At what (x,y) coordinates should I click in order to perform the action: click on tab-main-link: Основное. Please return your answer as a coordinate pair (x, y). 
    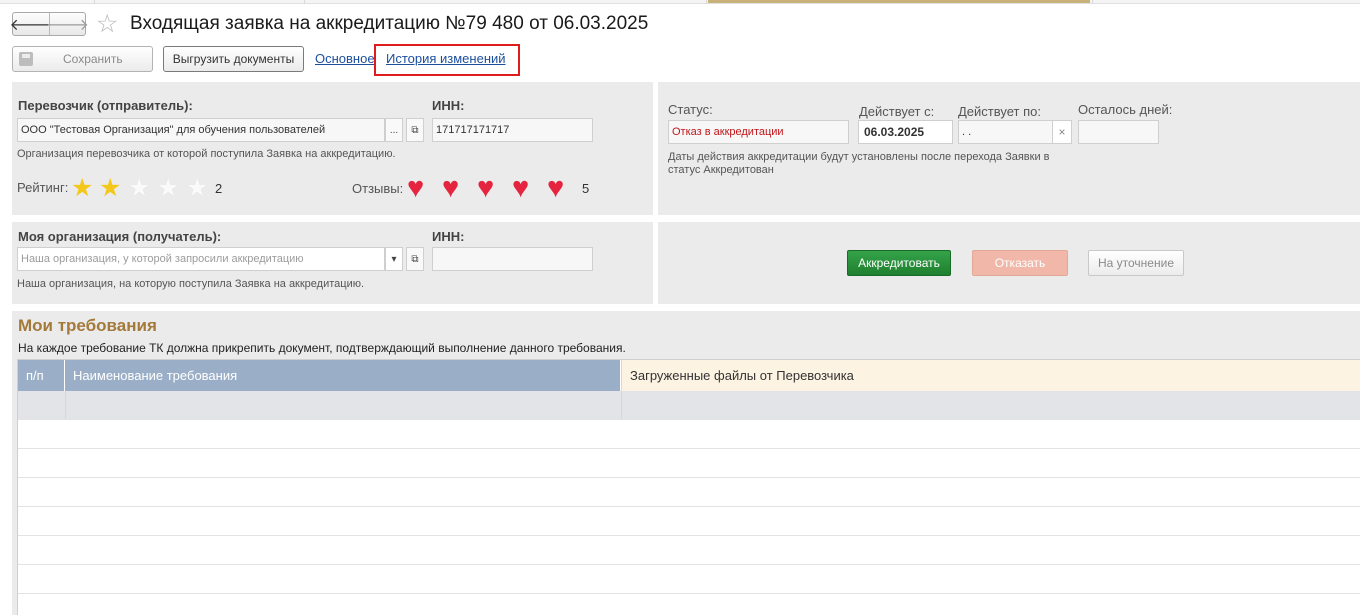
    Looking at the image, I should click on (345, 58).